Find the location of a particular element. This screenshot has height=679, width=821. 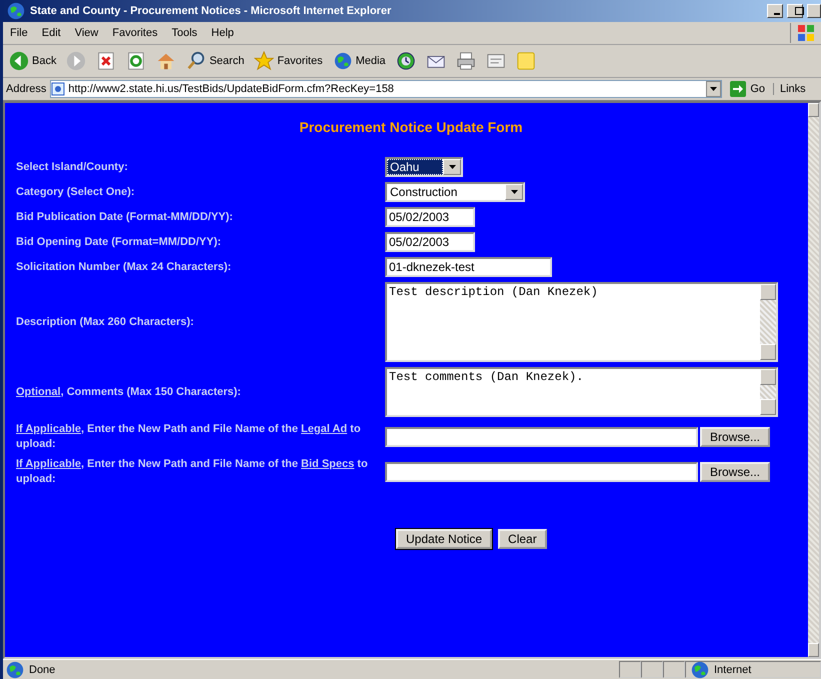

forward-icon is located at coordinates (76, 61).